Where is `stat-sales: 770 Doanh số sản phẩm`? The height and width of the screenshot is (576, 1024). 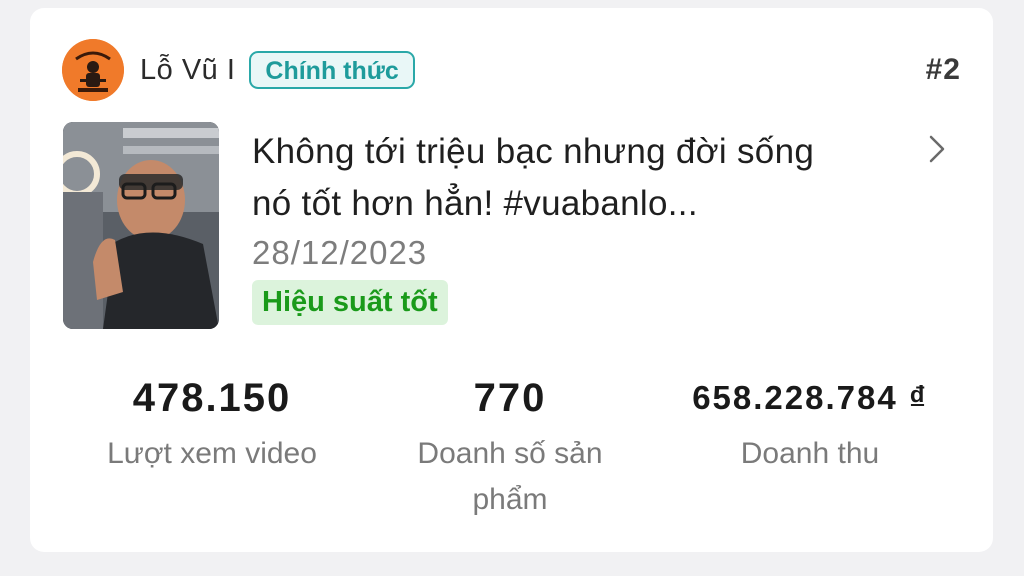 stat-sales: 770 Doanh số sản phẩm is located at coordinates (510, 448).